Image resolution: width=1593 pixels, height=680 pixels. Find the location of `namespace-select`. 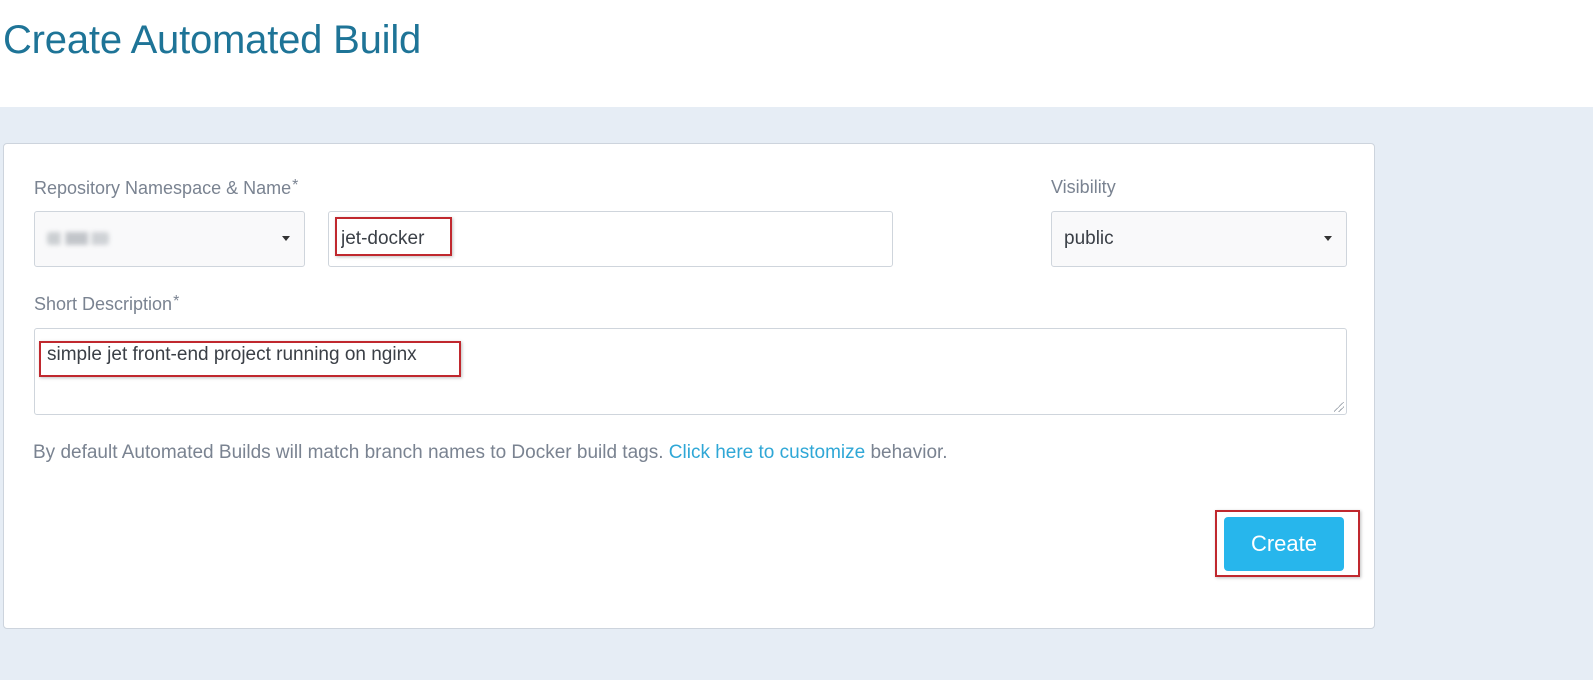

namespace-select is located at coordinates (169, 239).